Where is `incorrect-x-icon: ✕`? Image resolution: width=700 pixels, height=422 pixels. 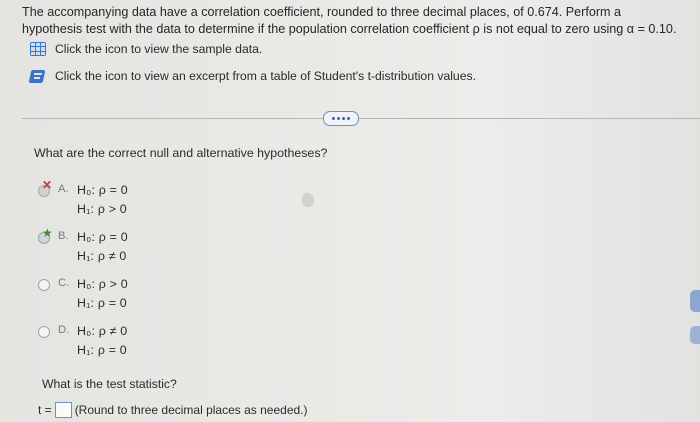
incorrect-x-icon: ✕ is located at coordinates (47, 185).